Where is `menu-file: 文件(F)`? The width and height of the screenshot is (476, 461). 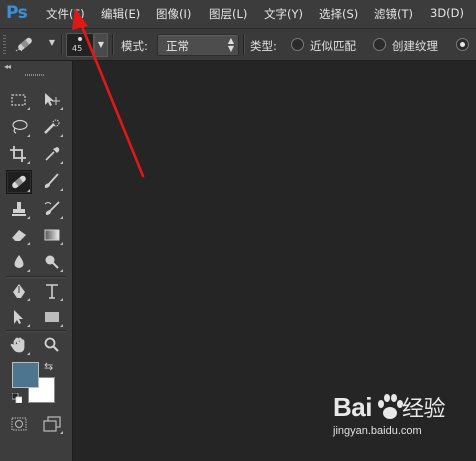
menu-file: 文件(F) is located at coordinates (65, 14).